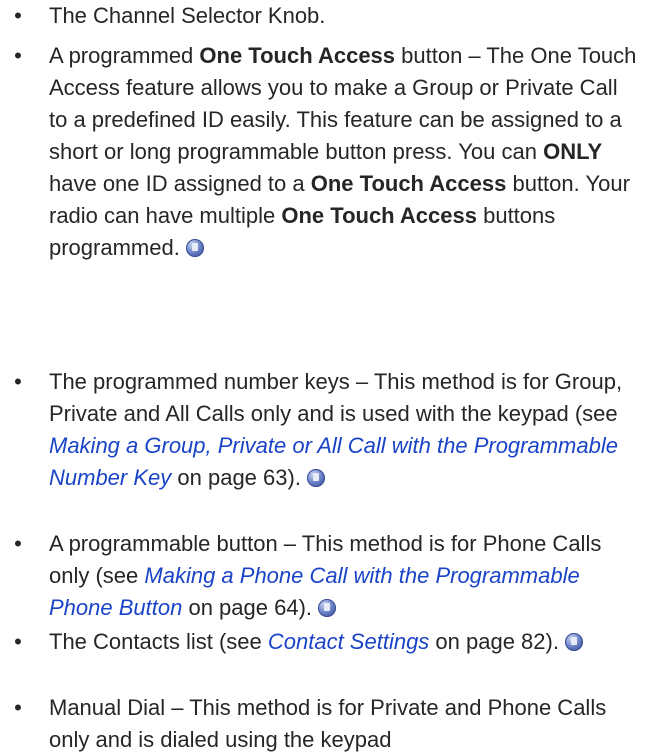 The height and width of the screenshot is (756, 648). What do you see at coordinates (573, 151) in the screenshot?
I see `bold-term: ONLY` at bounding box center [573, 151].